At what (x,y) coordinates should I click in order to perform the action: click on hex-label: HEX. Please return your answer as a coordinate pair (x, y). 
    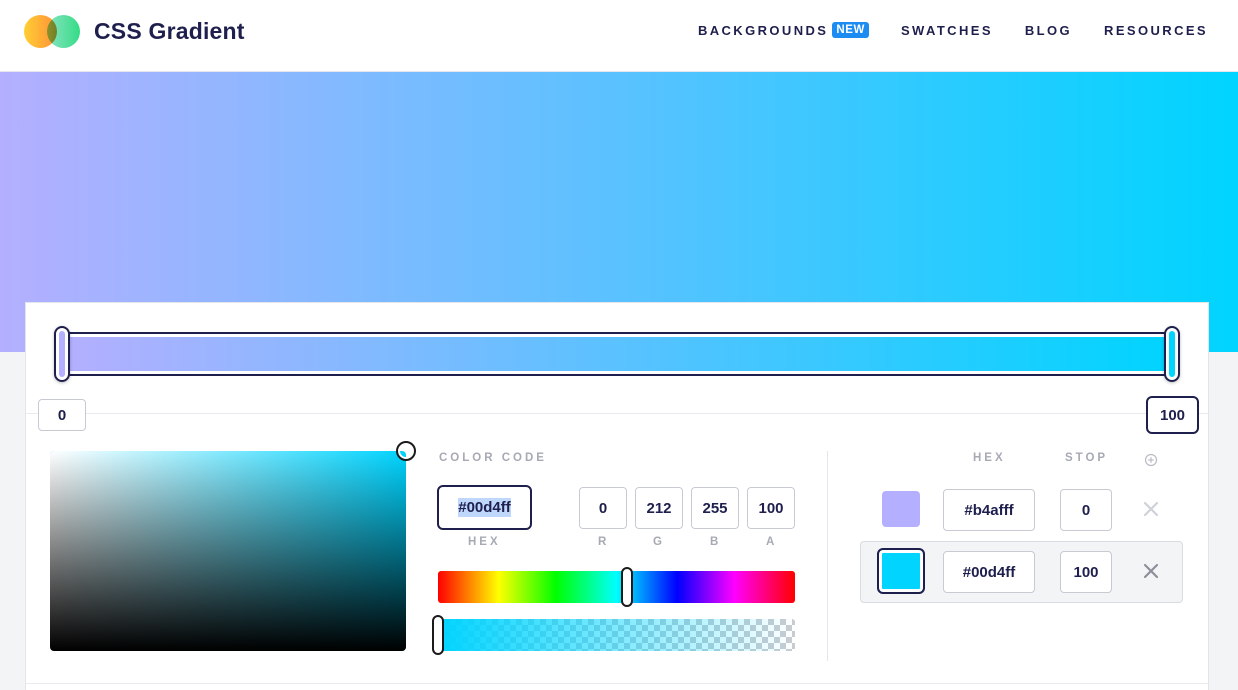
    Looking at the image, I should click on (484, 542).